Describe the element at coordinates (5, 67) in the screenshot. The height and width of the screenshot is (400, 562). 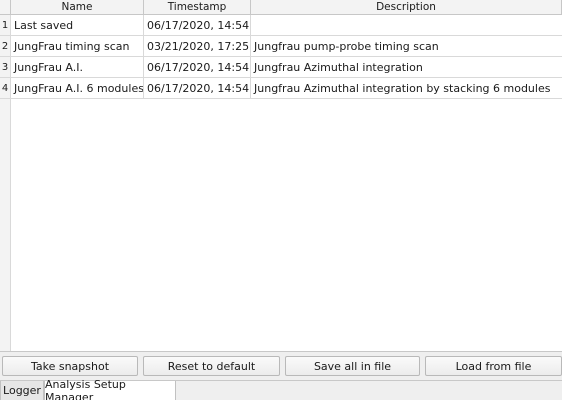
I see `row-index: 3` at that location.